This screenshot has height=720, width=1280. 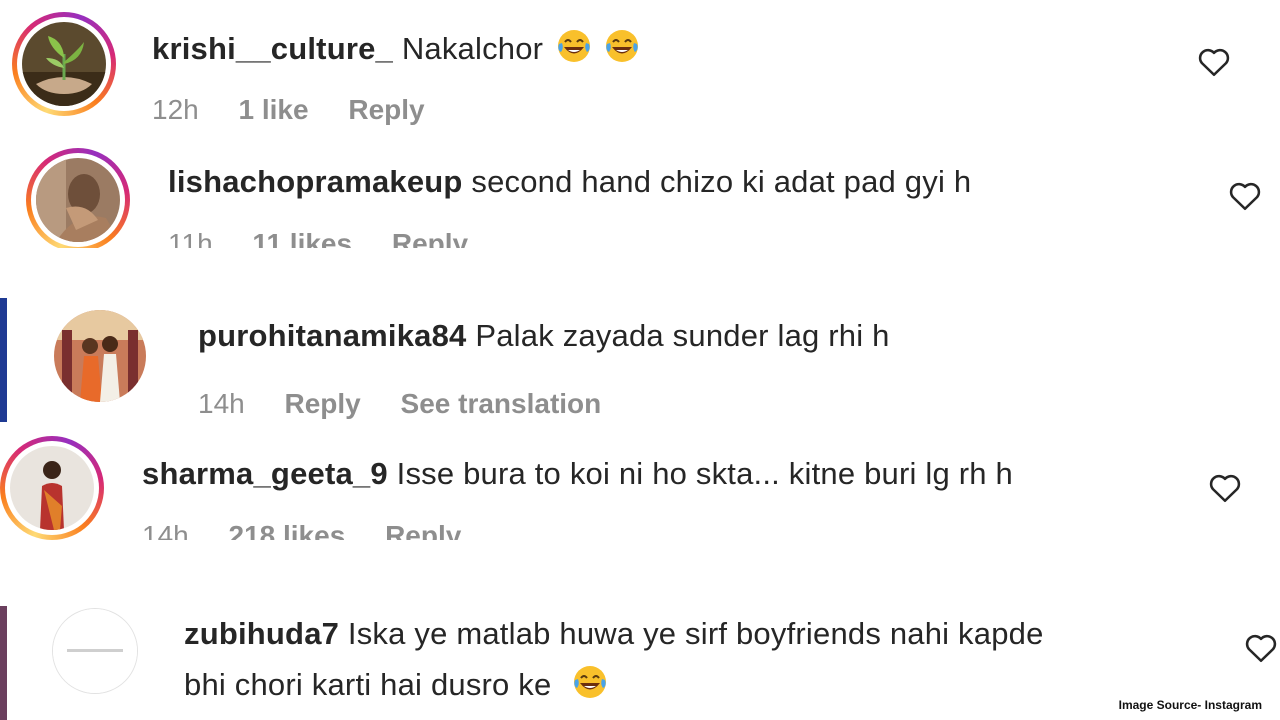 I want to click on woman-saree-photo-icon, so click(x=52, y=488).